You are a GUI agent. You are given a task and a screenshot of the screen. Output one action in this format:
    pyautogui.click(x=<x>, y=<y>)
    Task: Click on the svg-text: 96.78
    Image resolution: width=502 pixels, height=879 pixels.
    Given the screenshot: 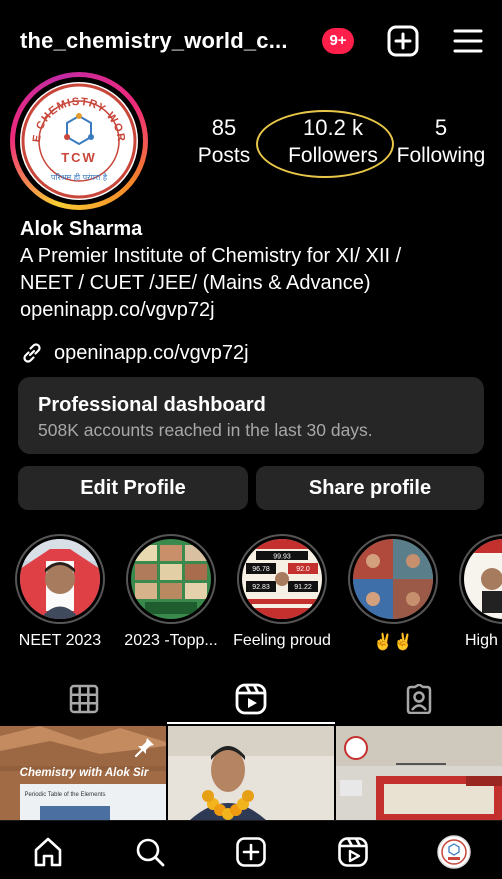 What is the action you would take?
    pyautogui.click(x=261, y=569)
    